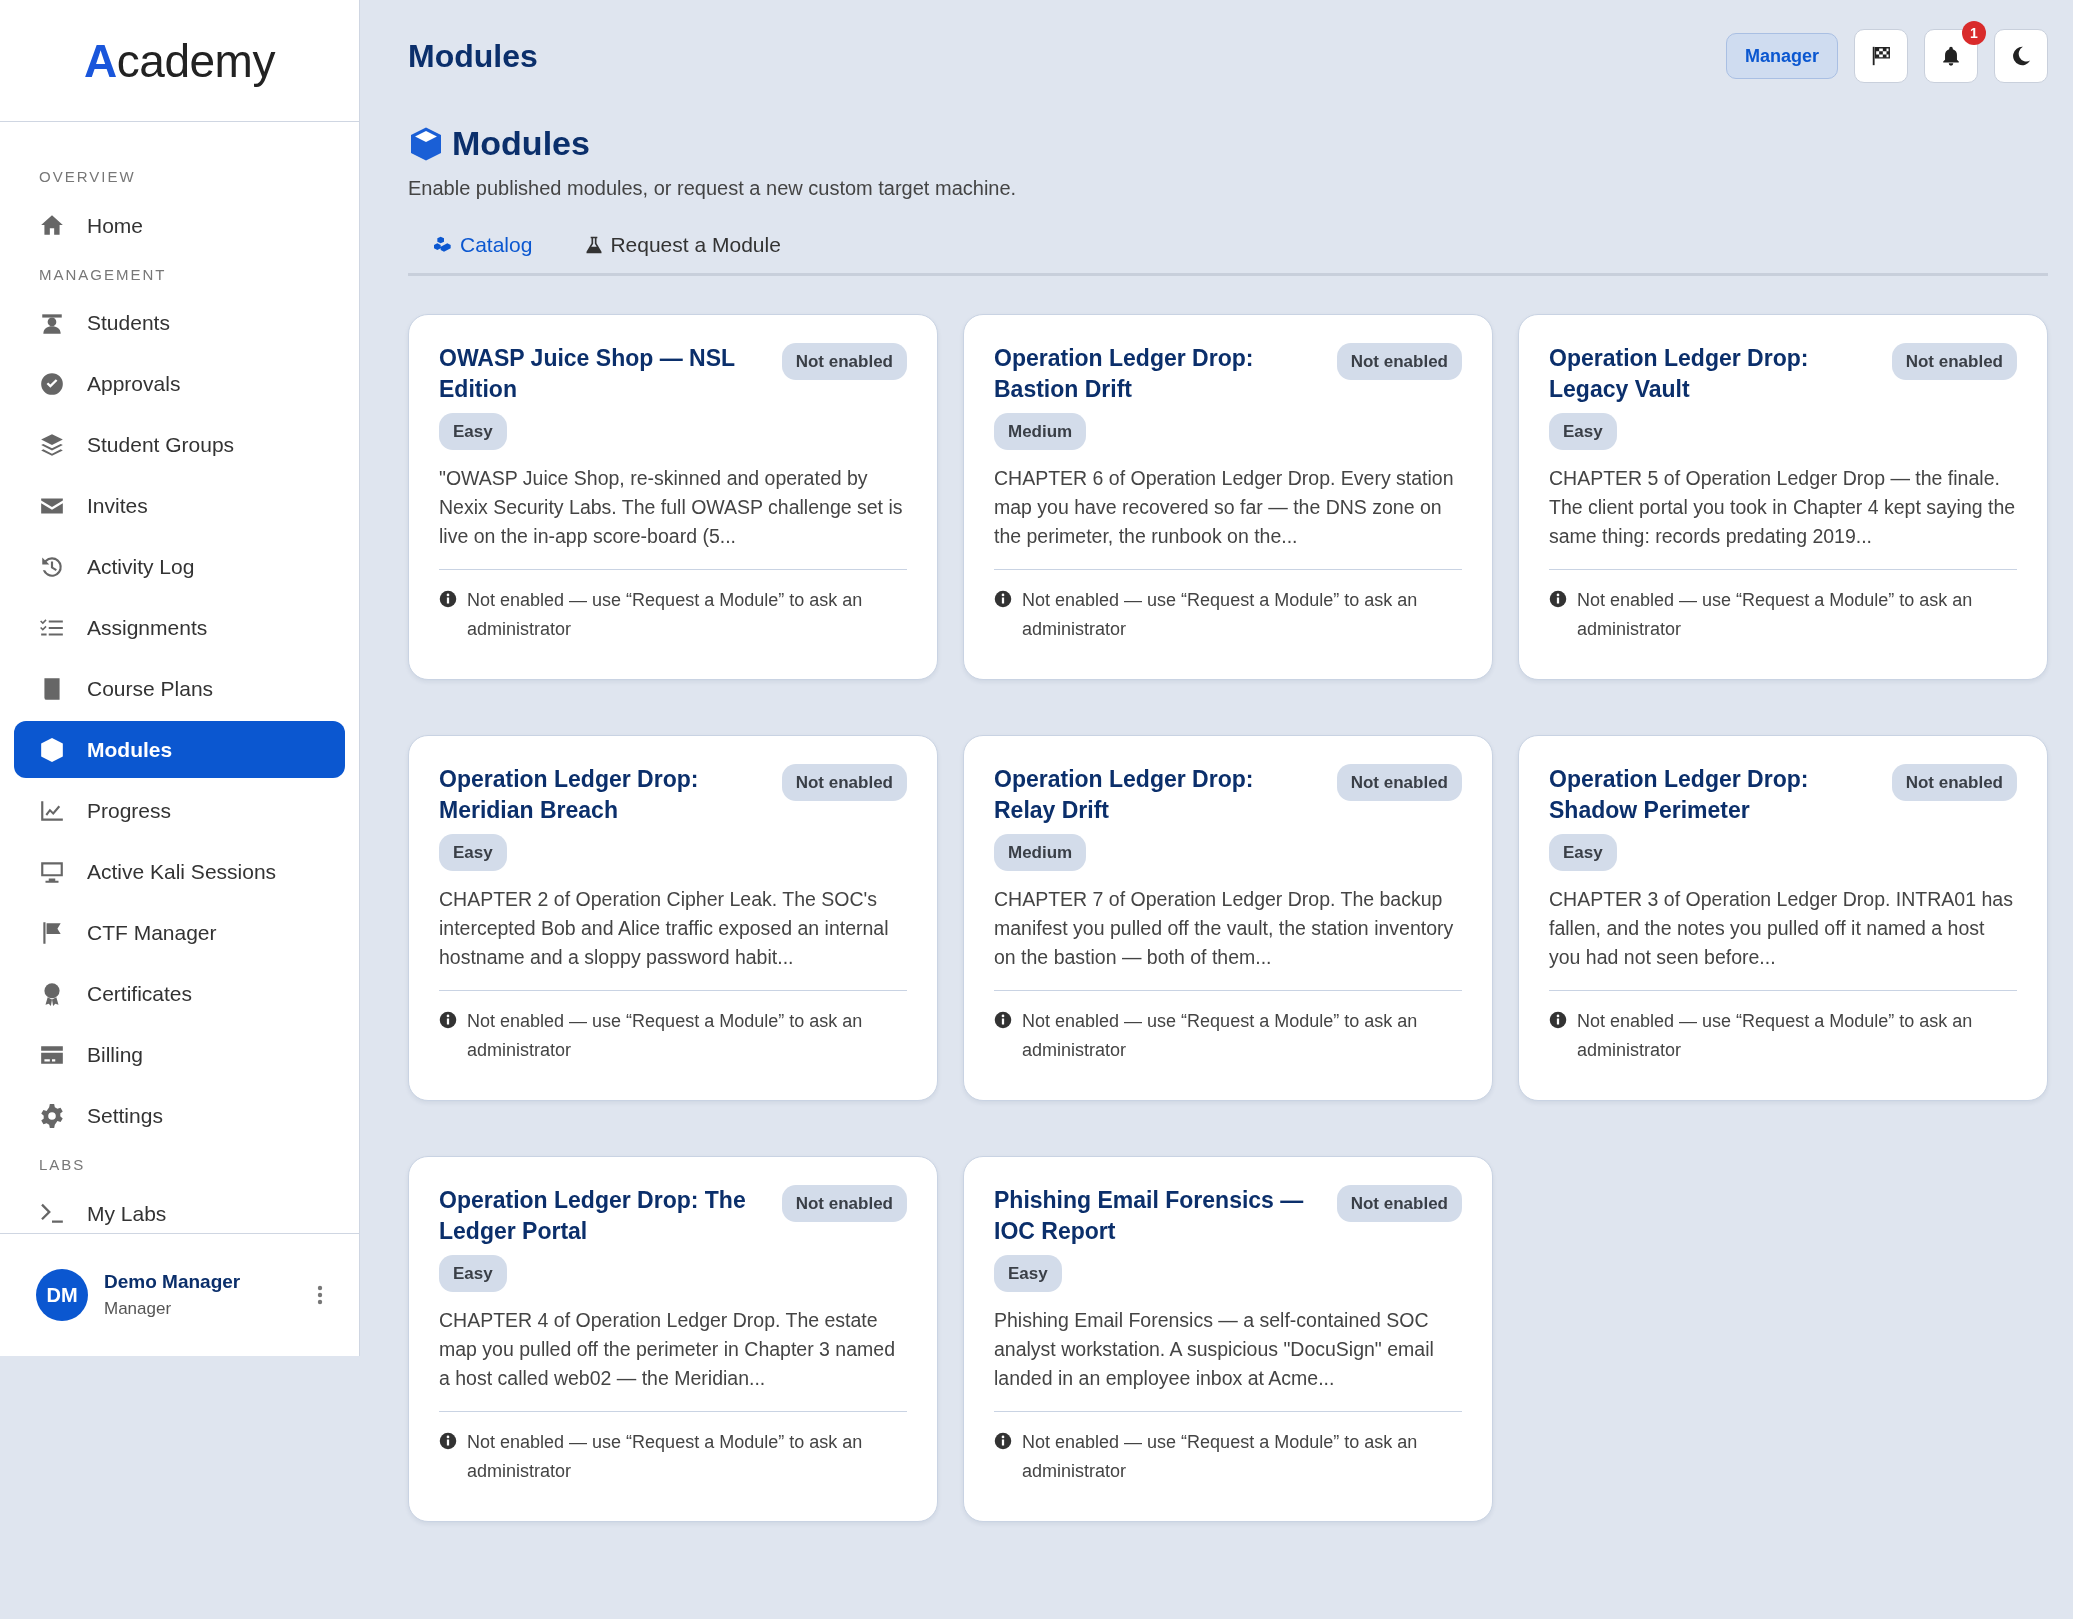 Image resolution: width=2073 pixels, height=1619 pixels. What do you see at coordinates (179, 567) in the screenshot?
I see `sidebar-item: Activity Log` at bounding box center [179, 567].